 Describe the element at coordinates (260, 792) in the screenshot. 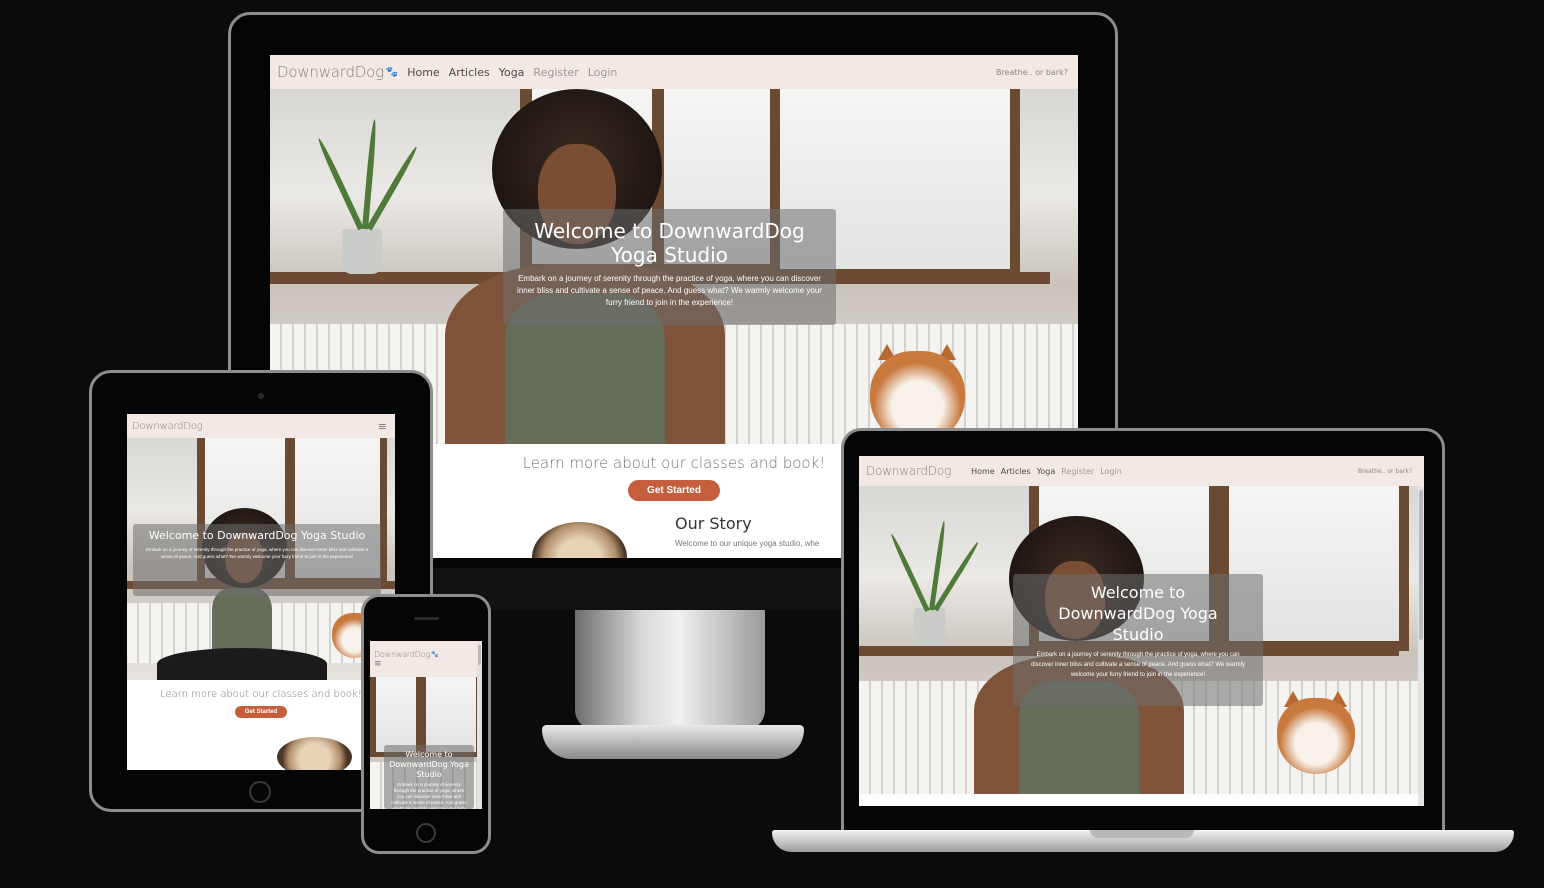

I see `tablet-home-button` at that location.